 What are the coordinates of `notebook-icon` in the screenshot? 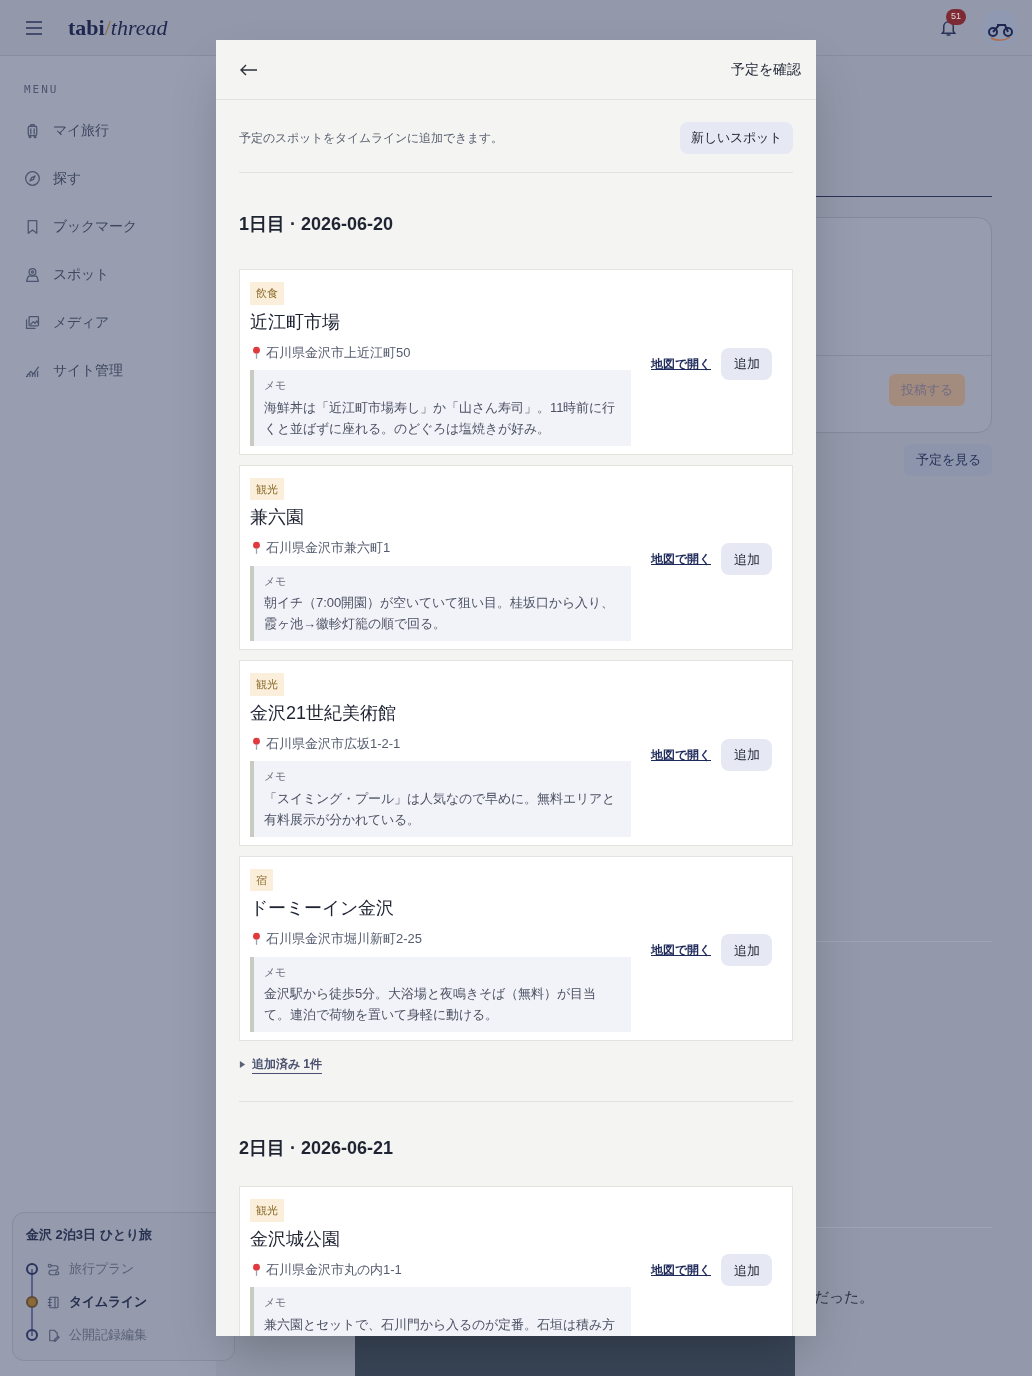 It's located at (53, 1302).